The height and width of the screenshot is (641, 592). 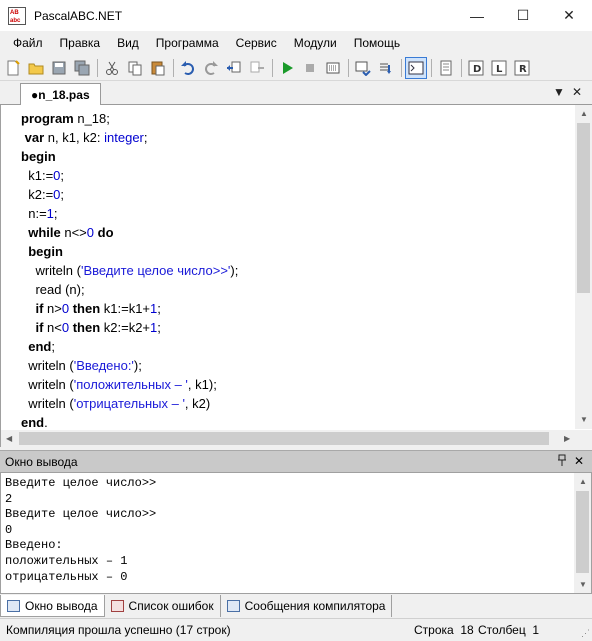 I want to click on code-token: );, so click(x=234, y=270).